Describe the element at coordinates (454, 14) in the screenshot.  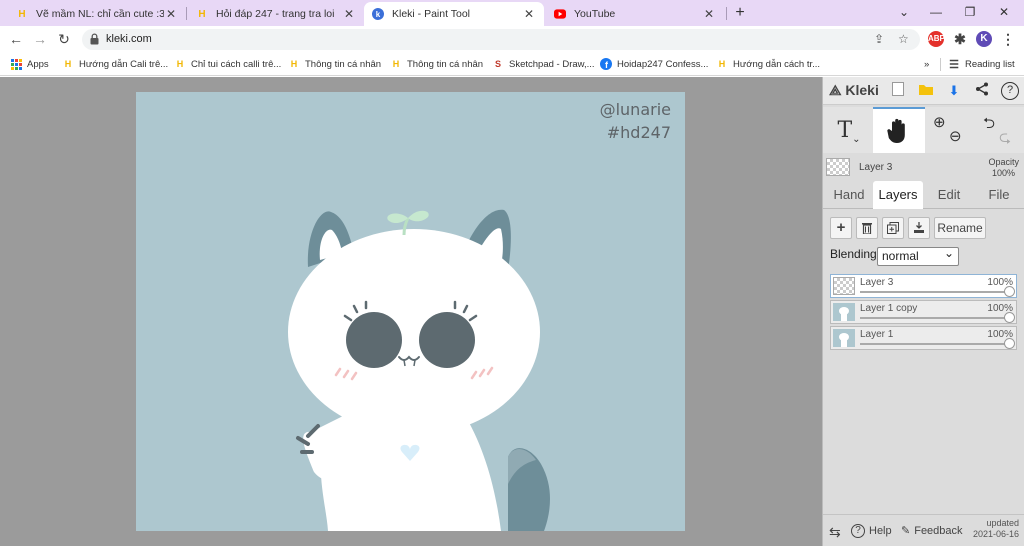
I see `tab-kleki: k Kleki - Paint Tool ✕` at that location.